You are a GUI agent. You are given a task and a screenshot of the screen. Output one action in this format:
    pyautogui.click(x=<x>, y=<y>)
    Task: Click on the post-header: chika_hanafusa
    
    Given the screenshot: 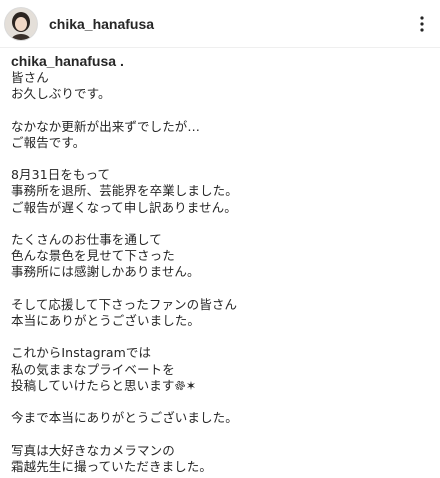 What is the action you would take?
    pyautogui.click(x=220, y=24)
    